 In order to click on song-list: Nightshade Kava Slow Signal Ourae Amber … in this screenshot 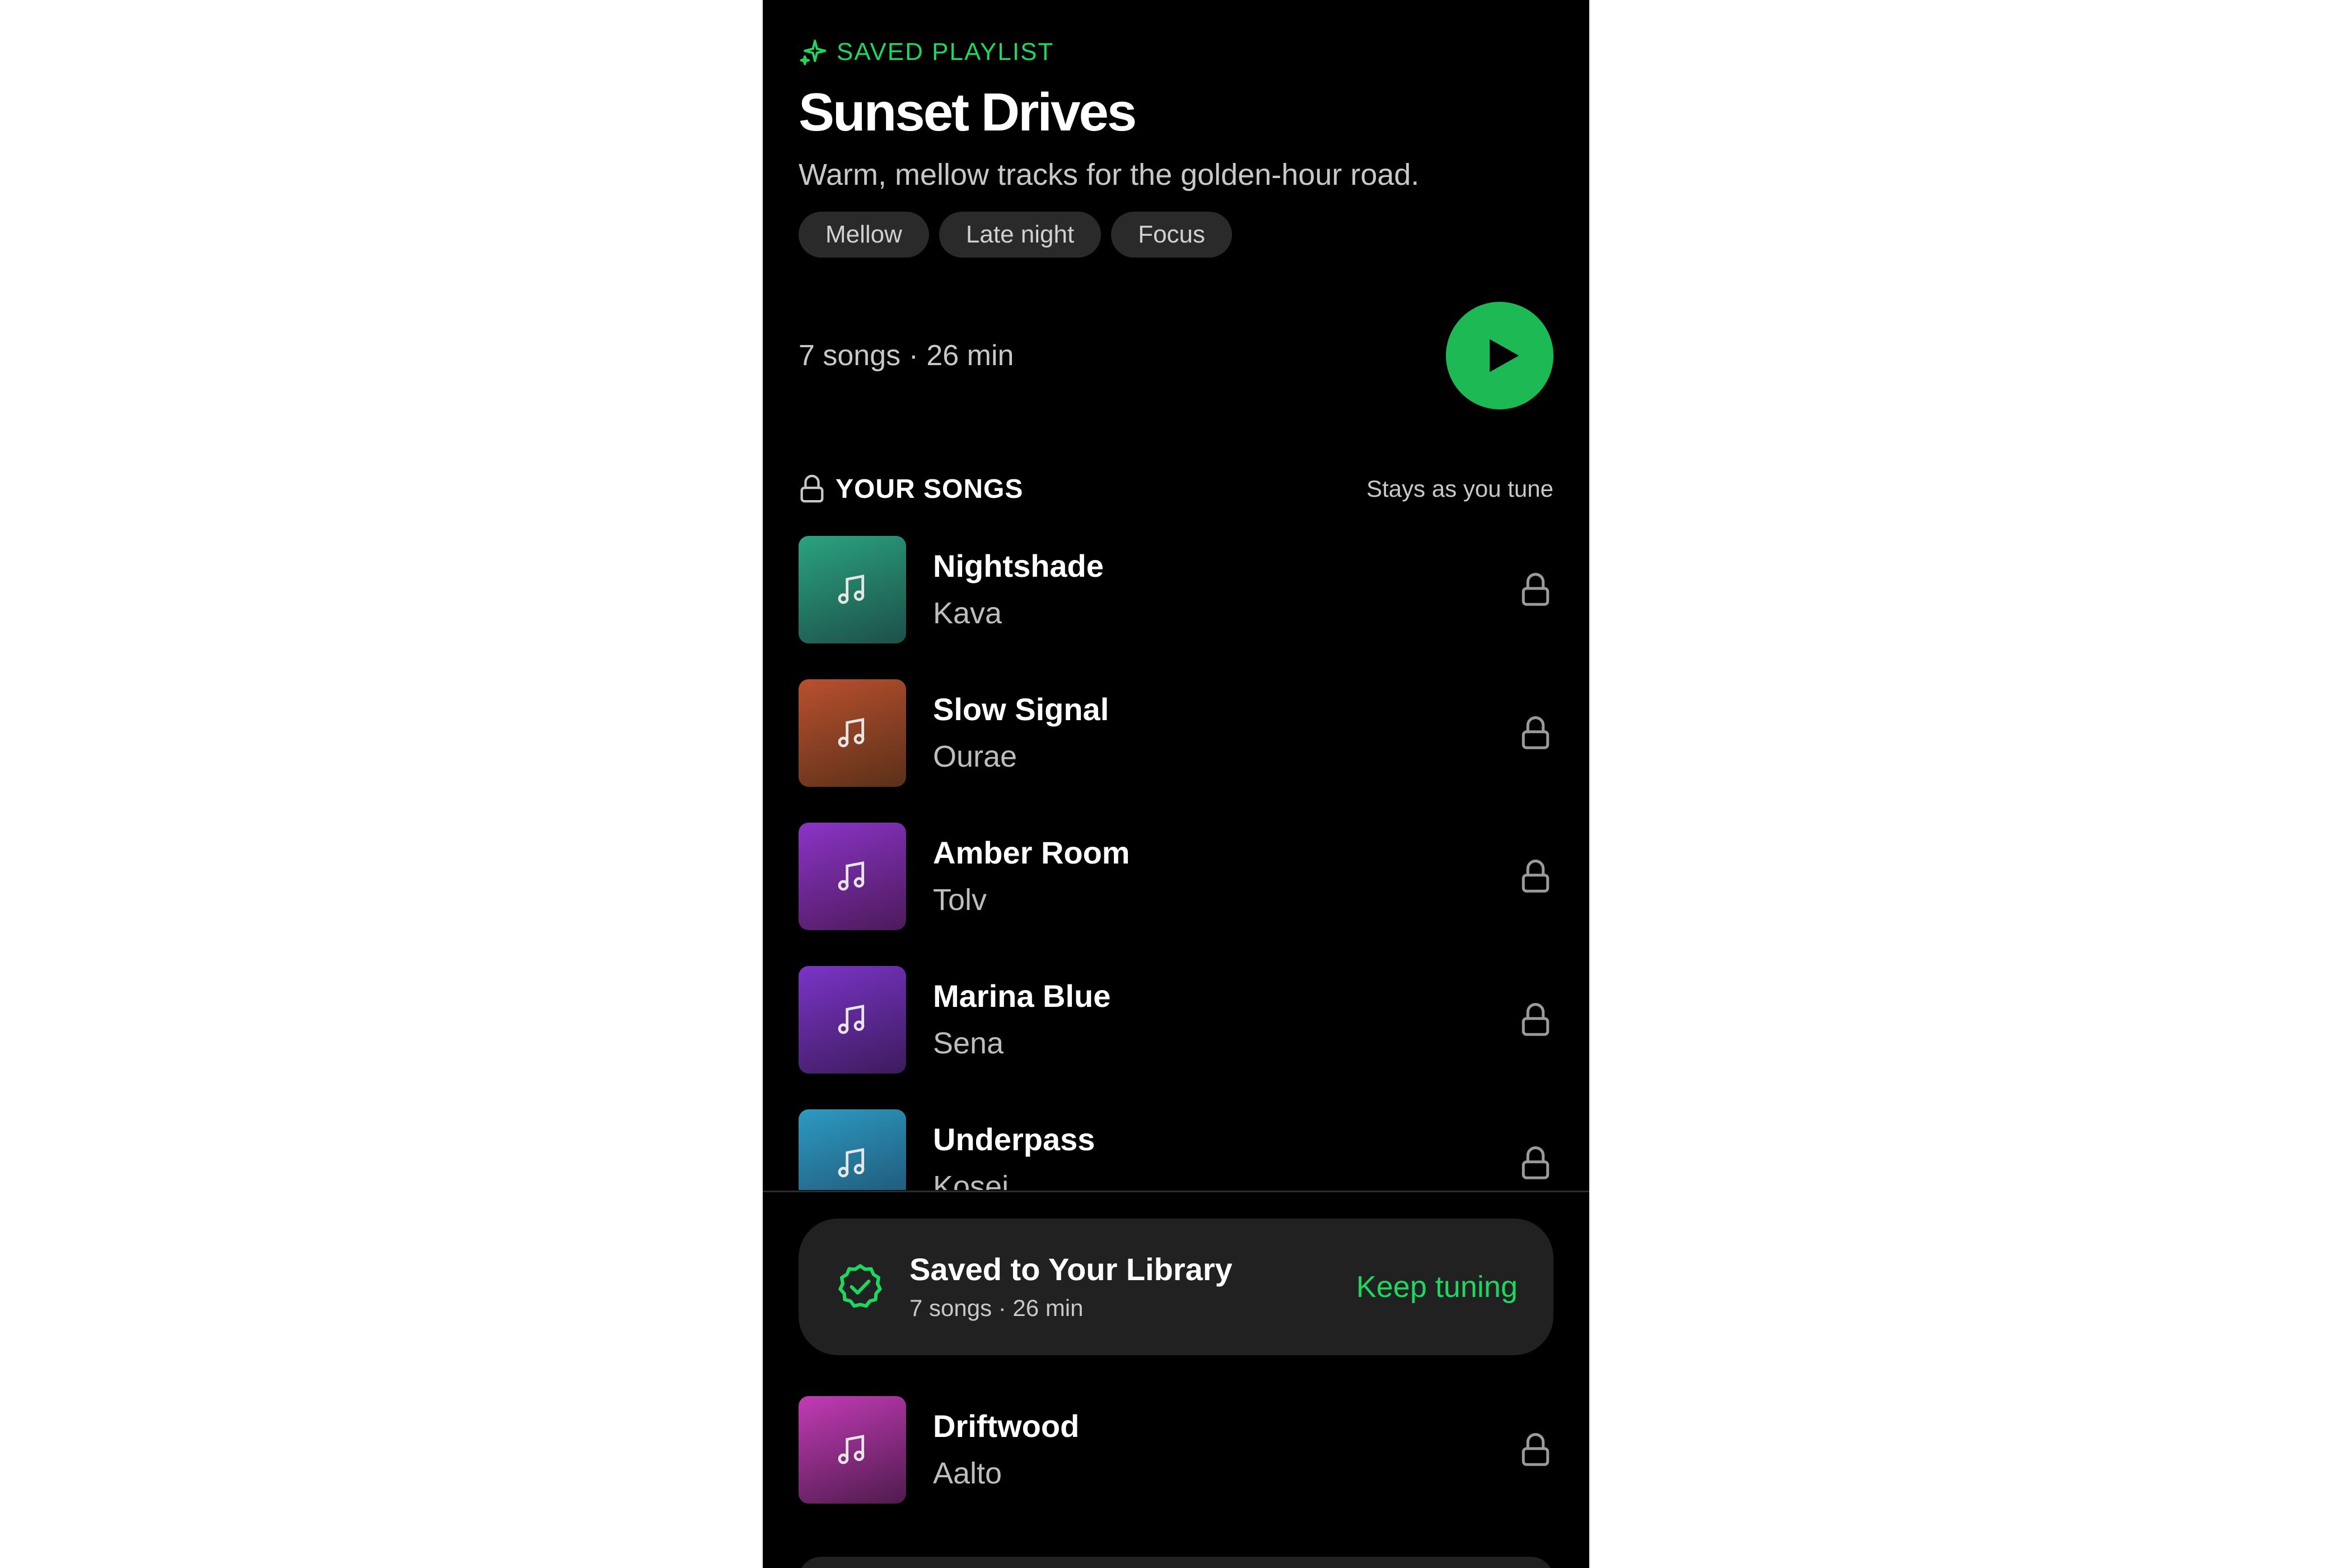, I will do `click(1176, 863)`.